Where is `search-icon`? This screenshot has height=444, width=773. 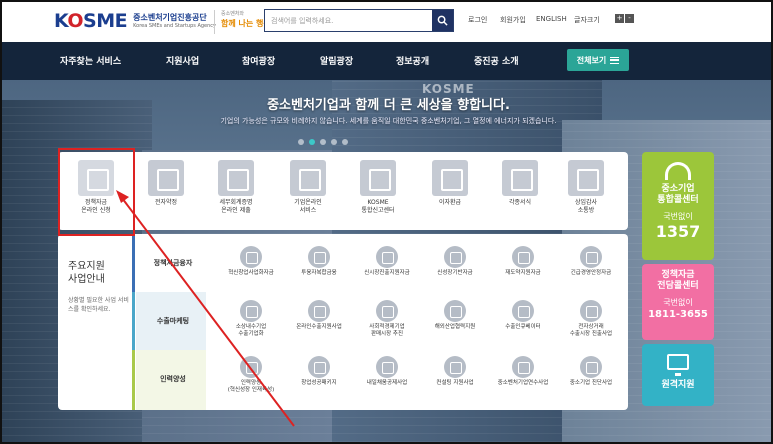
search-icon is located at coordinates (442, 20).